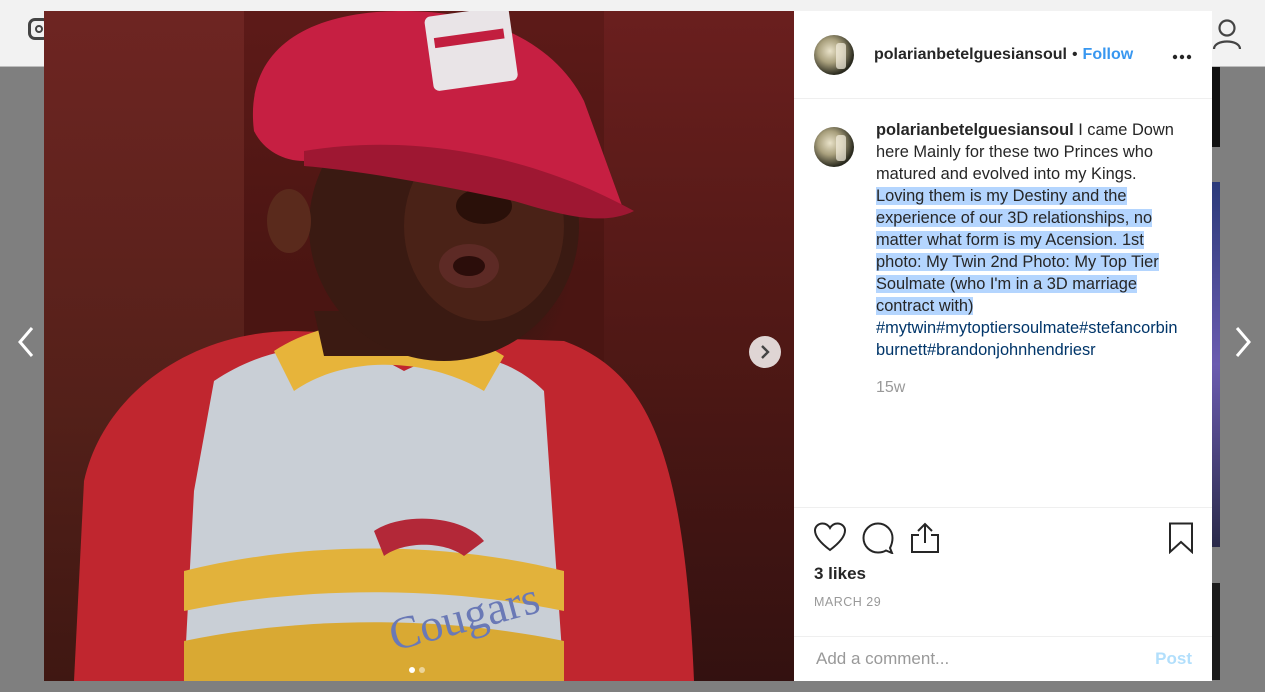 This screenshot has height=692, width=1265. Describe the element at coordinates (840, 574) in the screenshot. I see `likes-count: 3 likes` at that location.